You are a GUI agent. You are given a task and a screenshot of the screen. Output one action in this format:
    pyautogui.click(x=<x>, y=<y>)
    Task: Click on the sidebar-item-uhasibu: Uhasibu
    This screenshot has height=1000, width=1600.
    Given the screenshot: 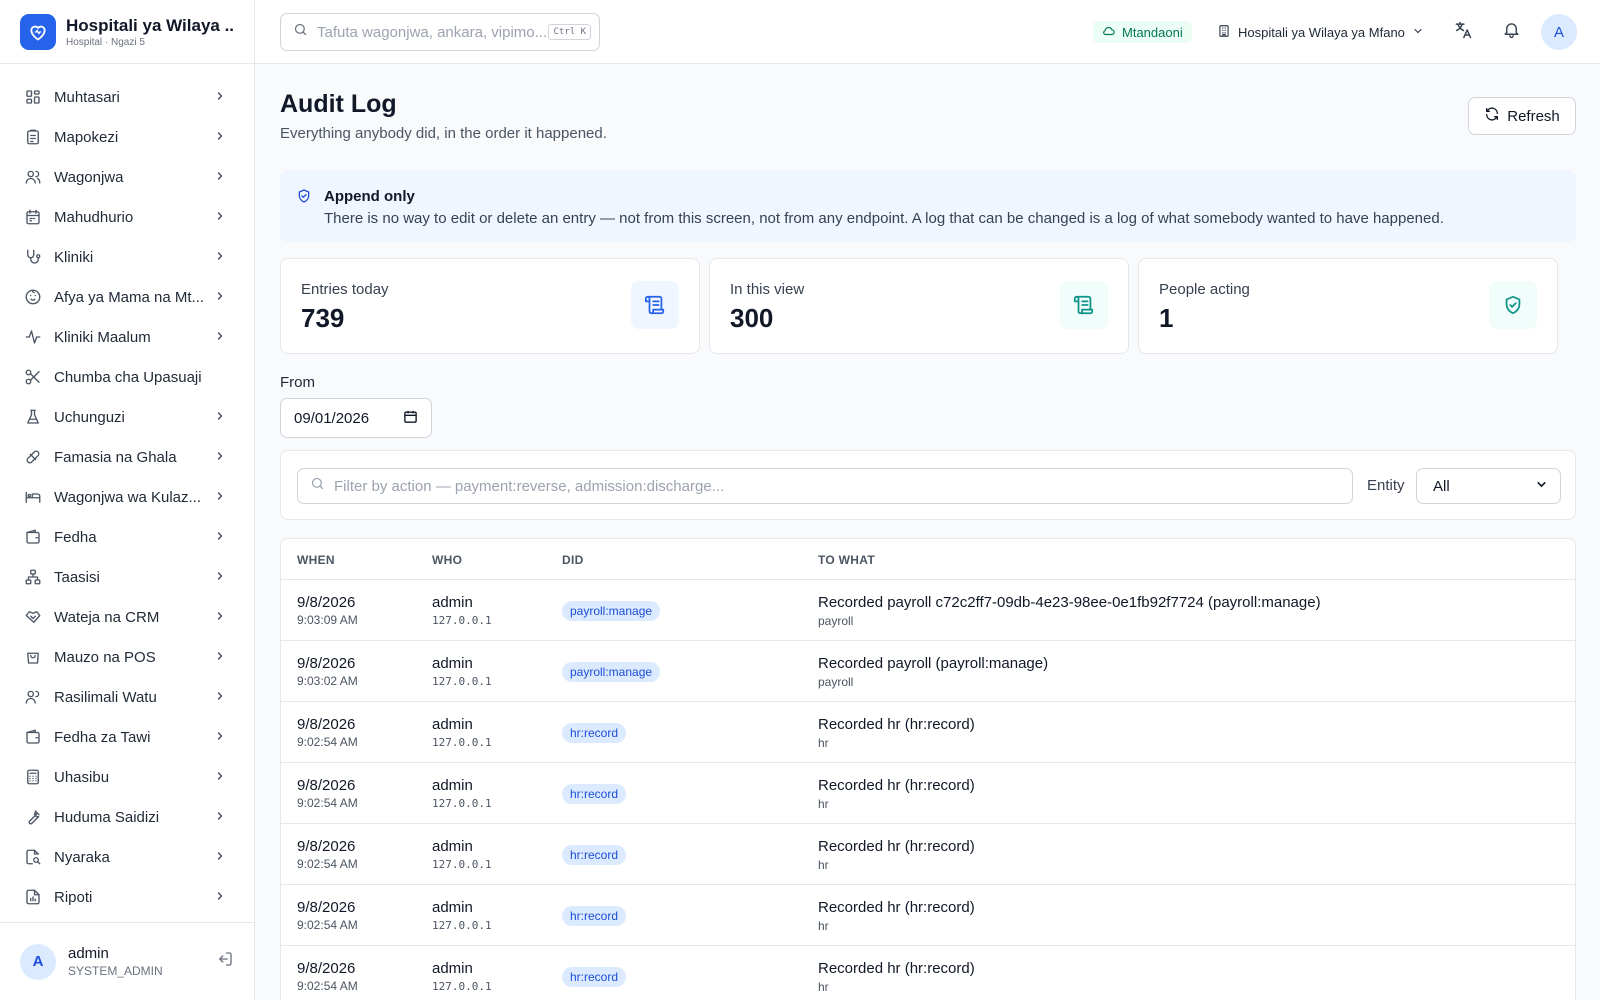 What is the action you would take?
    pyautogui.click(x=127, y=777)
    